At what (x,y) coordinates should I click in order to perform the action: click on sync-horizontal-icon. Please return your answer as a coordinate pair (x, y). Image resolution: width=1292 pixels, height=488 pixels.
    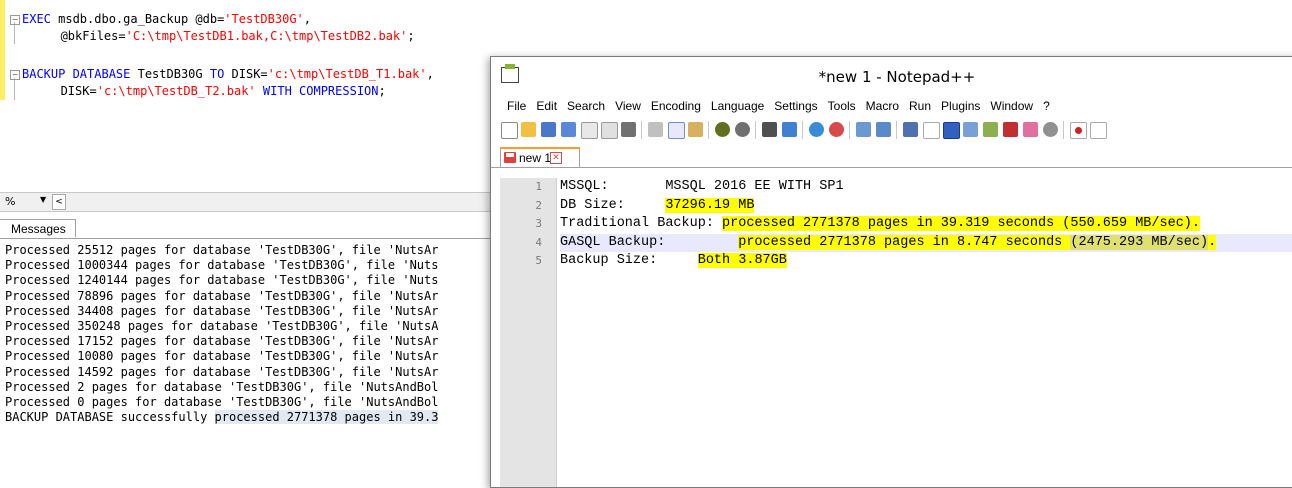
    Looking at the image, I should click on (883, 129).